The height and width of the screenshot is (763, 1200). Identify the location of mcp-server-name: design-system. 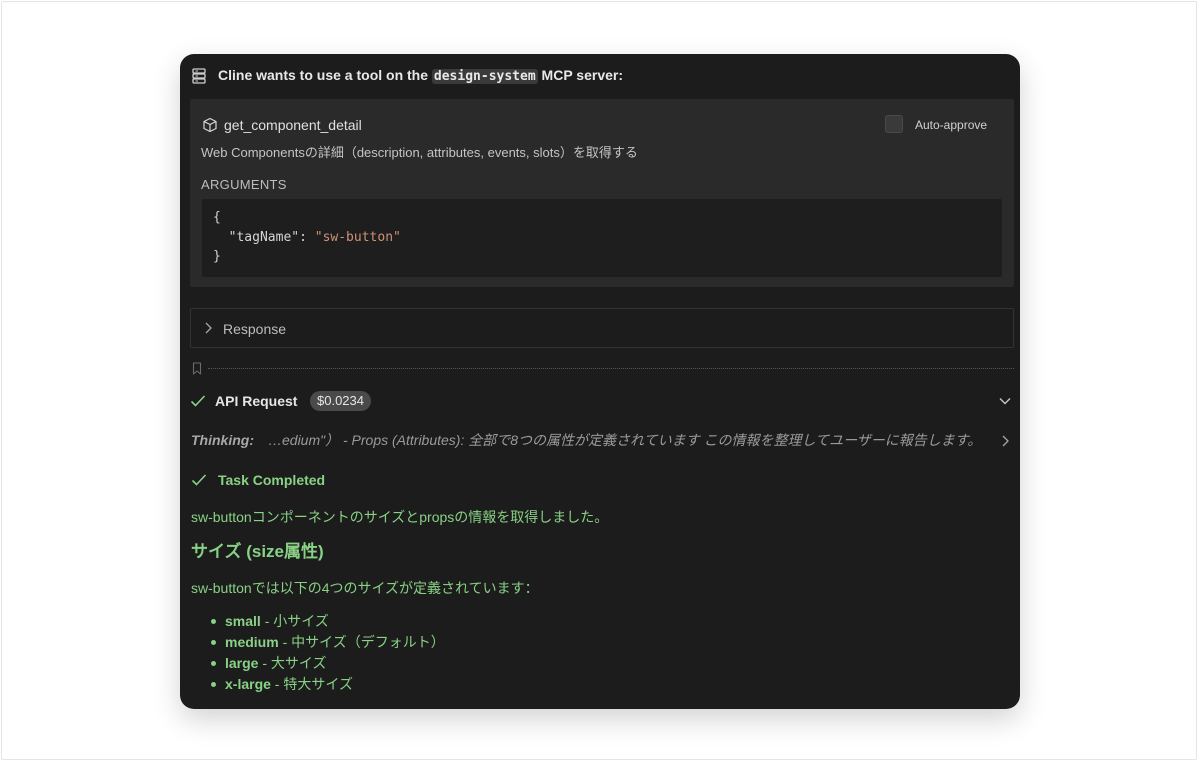
(484, 76).